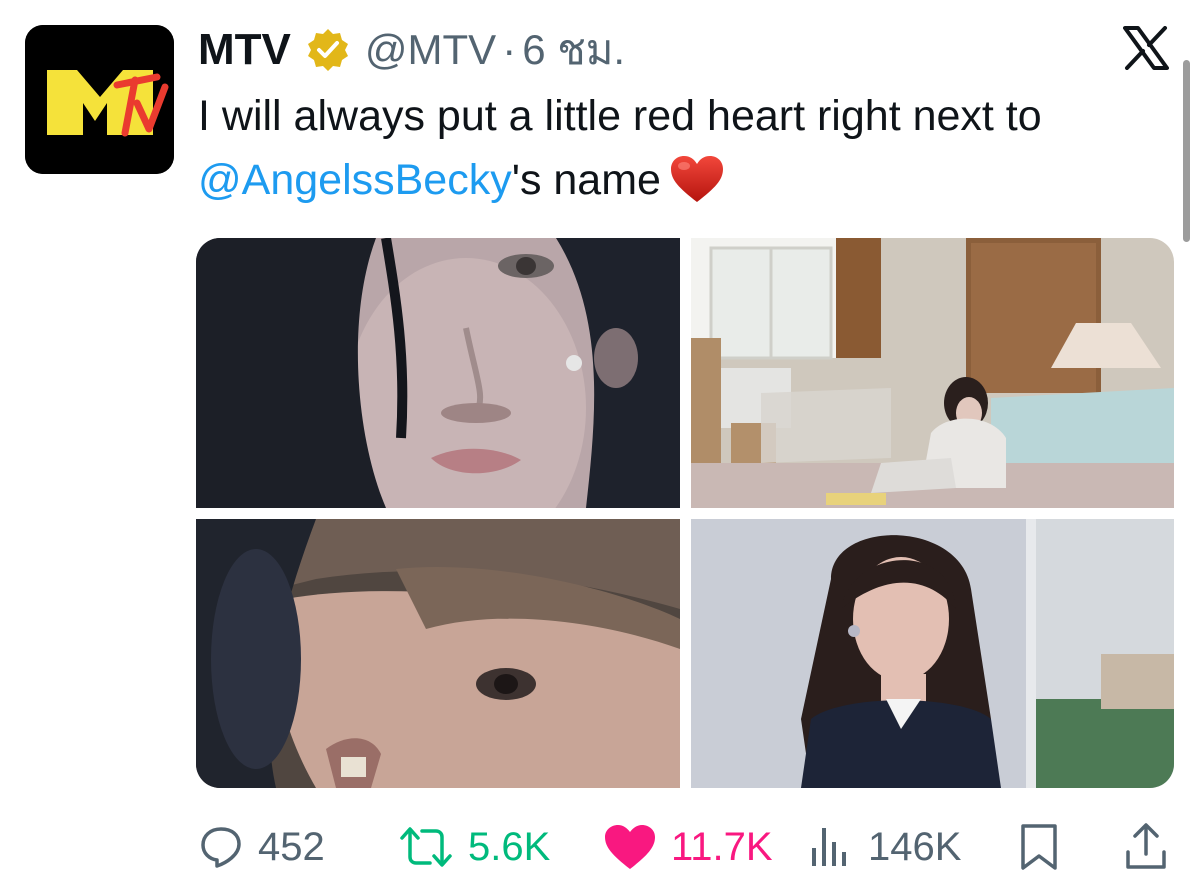  What do you see at coordinates (630, 847) in the screenshot?
I see `heart-filled-icon` at bounding box center [630, 847].